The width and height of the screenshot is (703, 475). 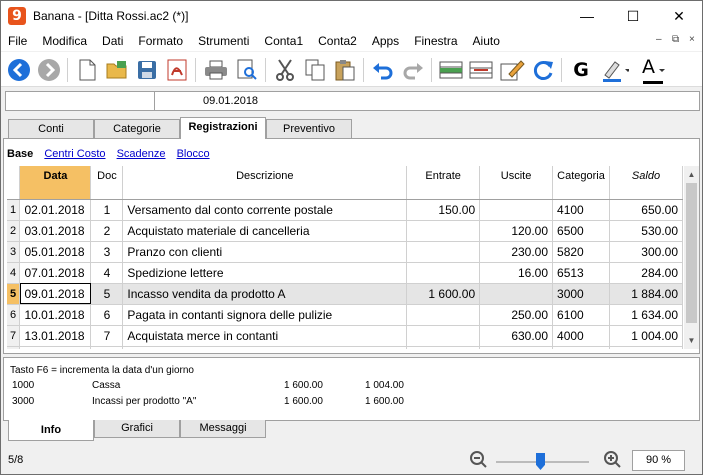 I want to click on cell-data: 02.01.2018, so click(x=55, y=210).